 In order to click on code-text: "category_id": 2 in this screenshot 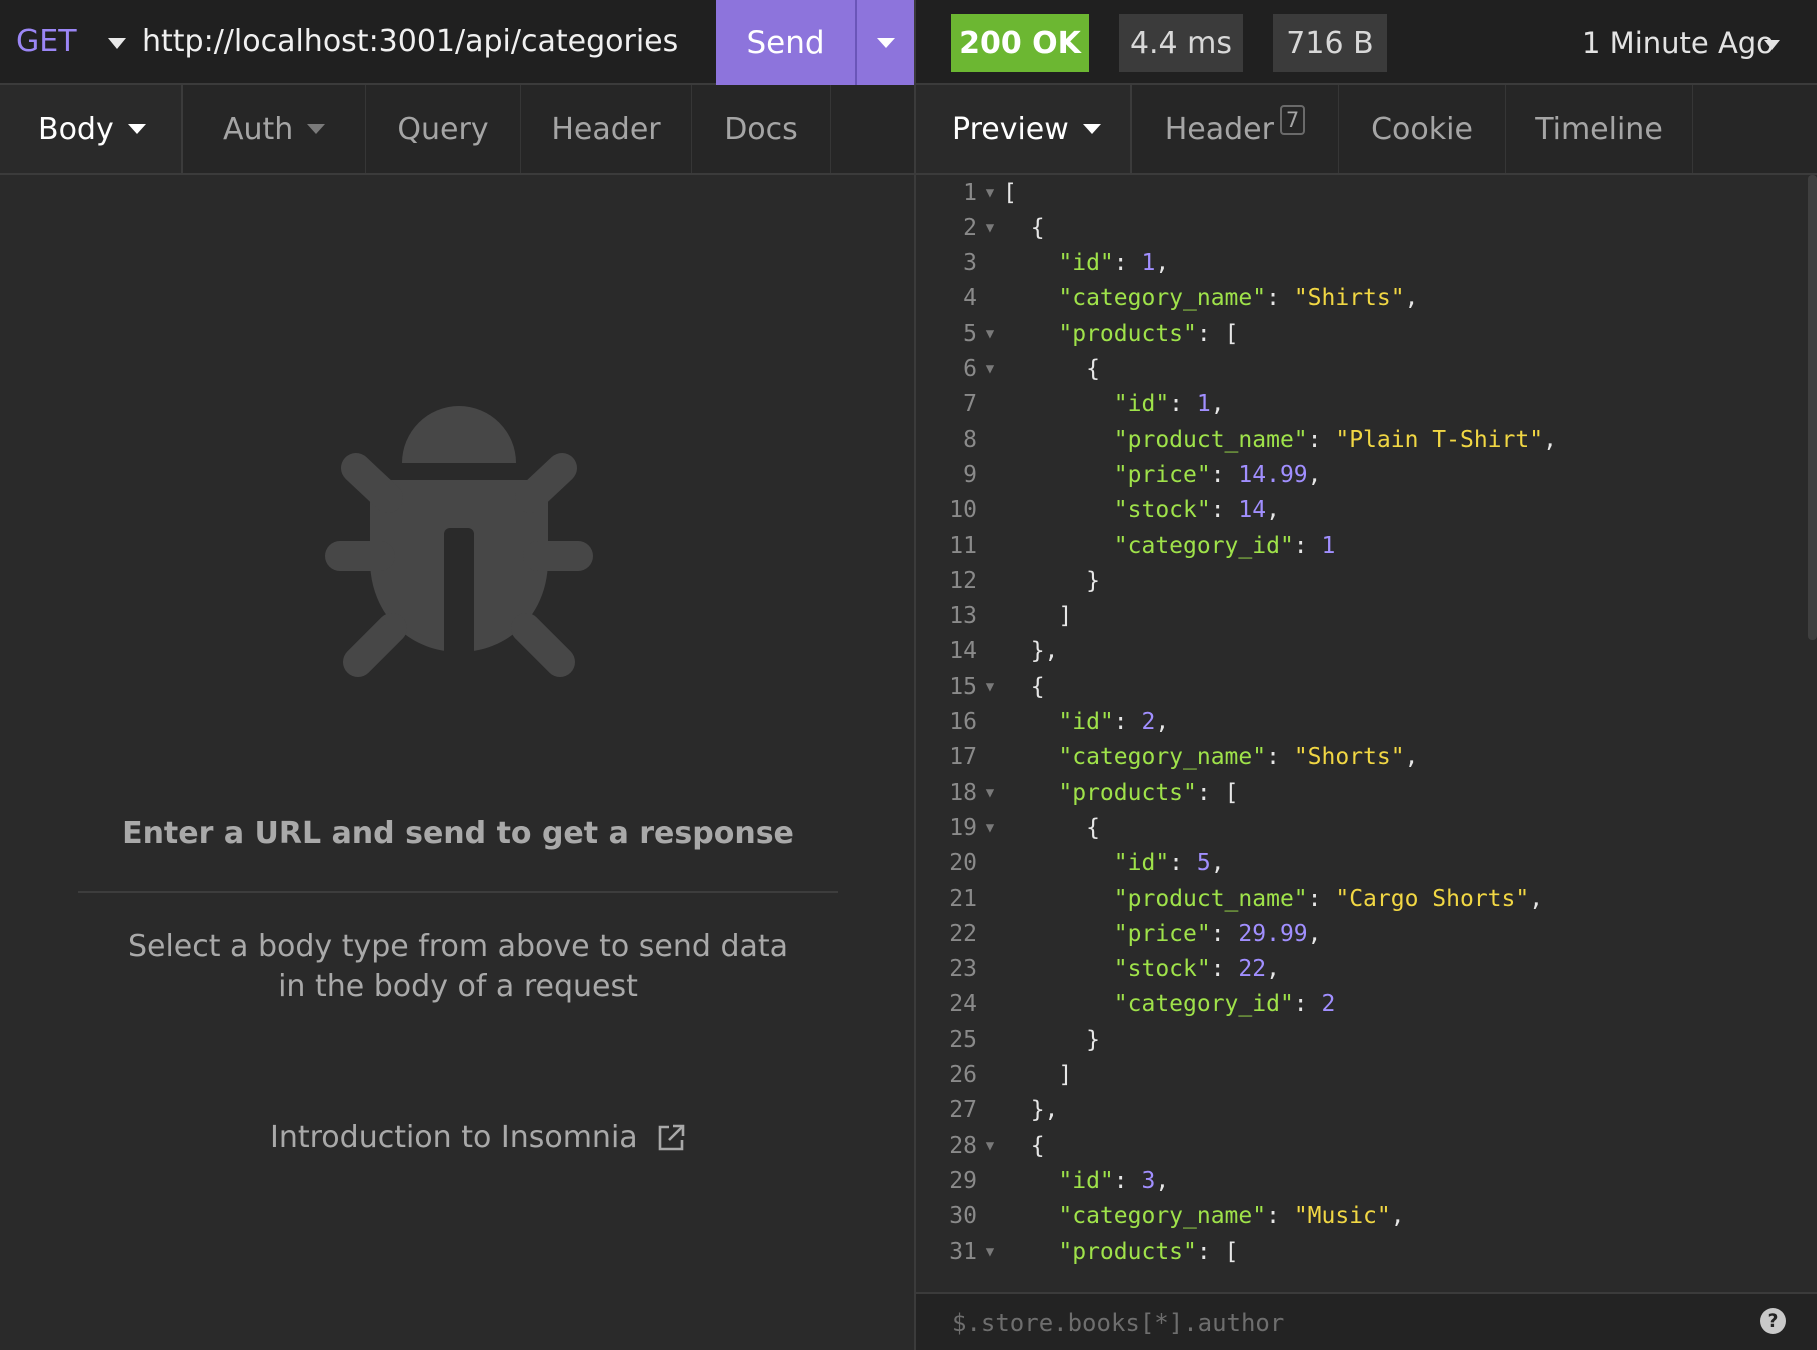, I will do `click(1224, 1004)`.